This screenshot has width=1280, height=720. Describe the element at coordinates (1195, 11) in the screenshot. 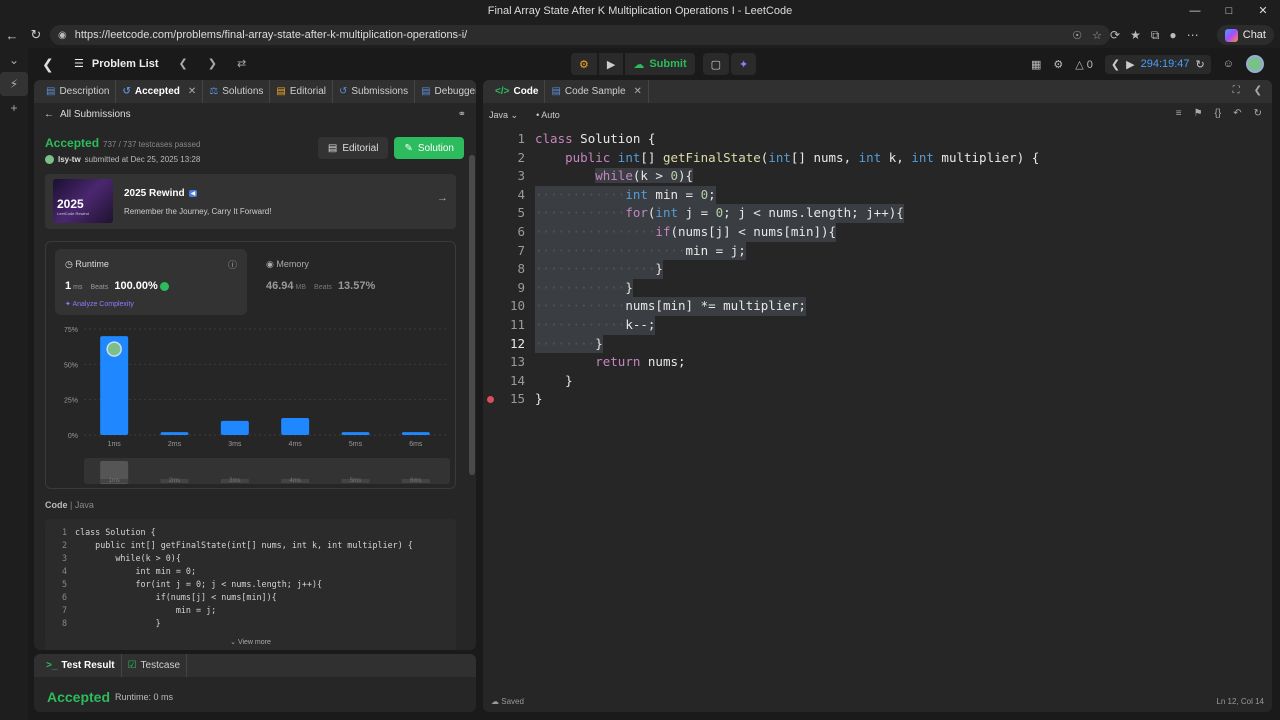

I see `minimize-icon: —` at that location.